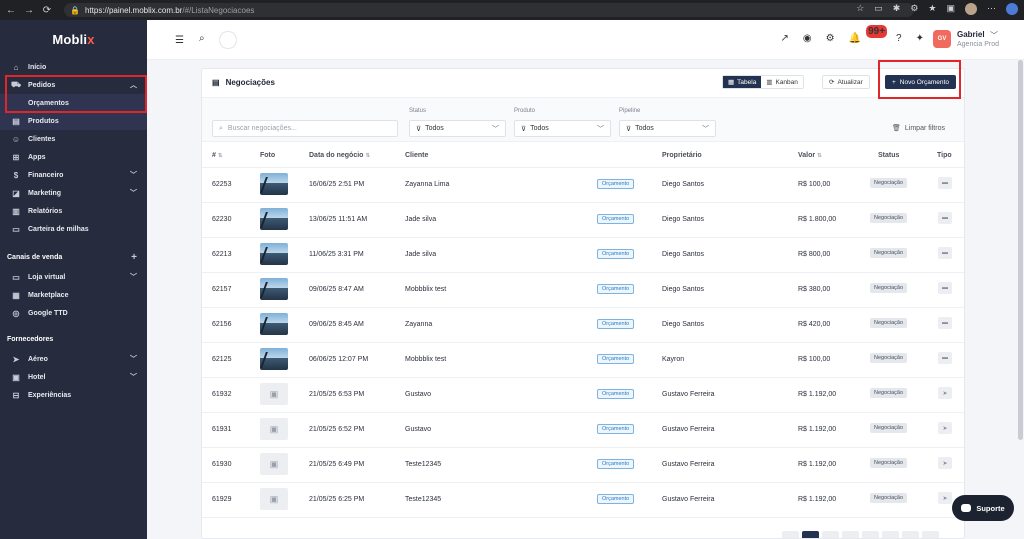 The image size is (1024, 539). What do you see at coordinates (73, 193) in the screenshot?
I see `sidebar-item-marketing: ◪ Marketing ﹀` at bounding box center [73, 193].